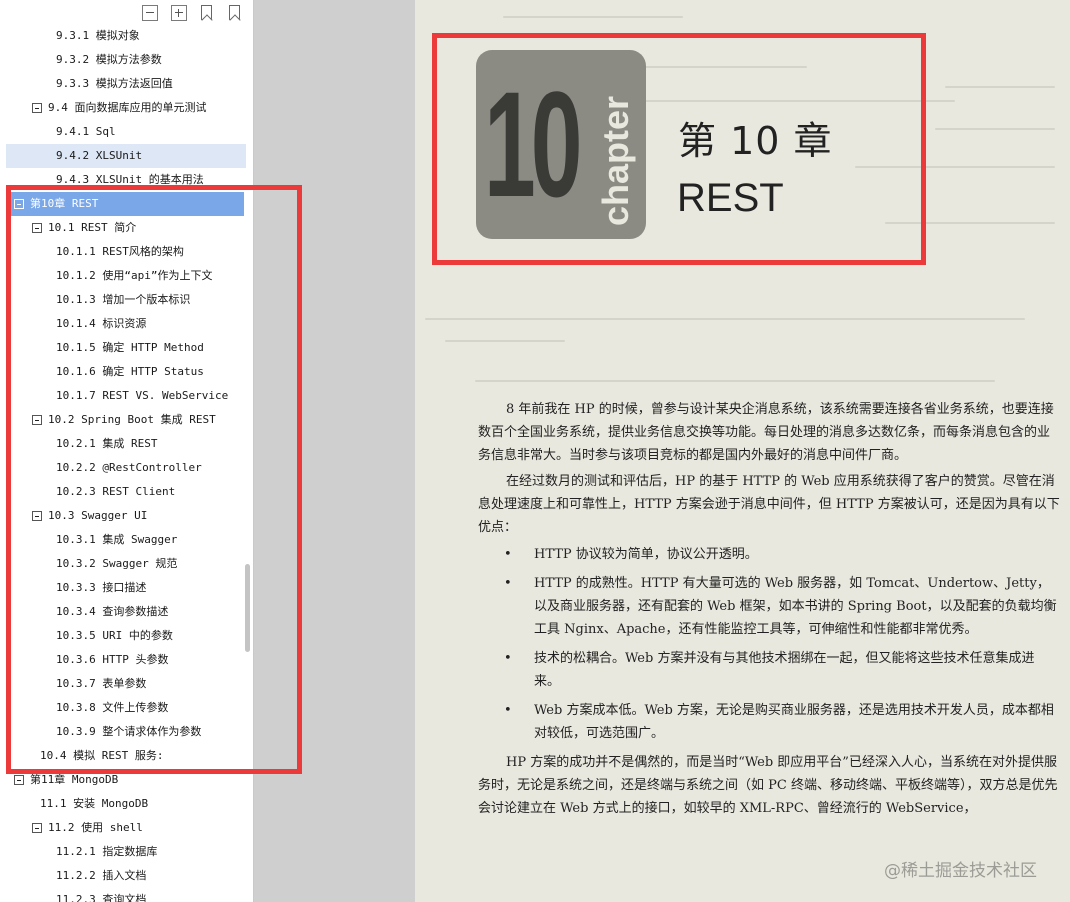  I want to click on bookmark-label: 10.3.2 Swagger 规范, so click(117, 563).